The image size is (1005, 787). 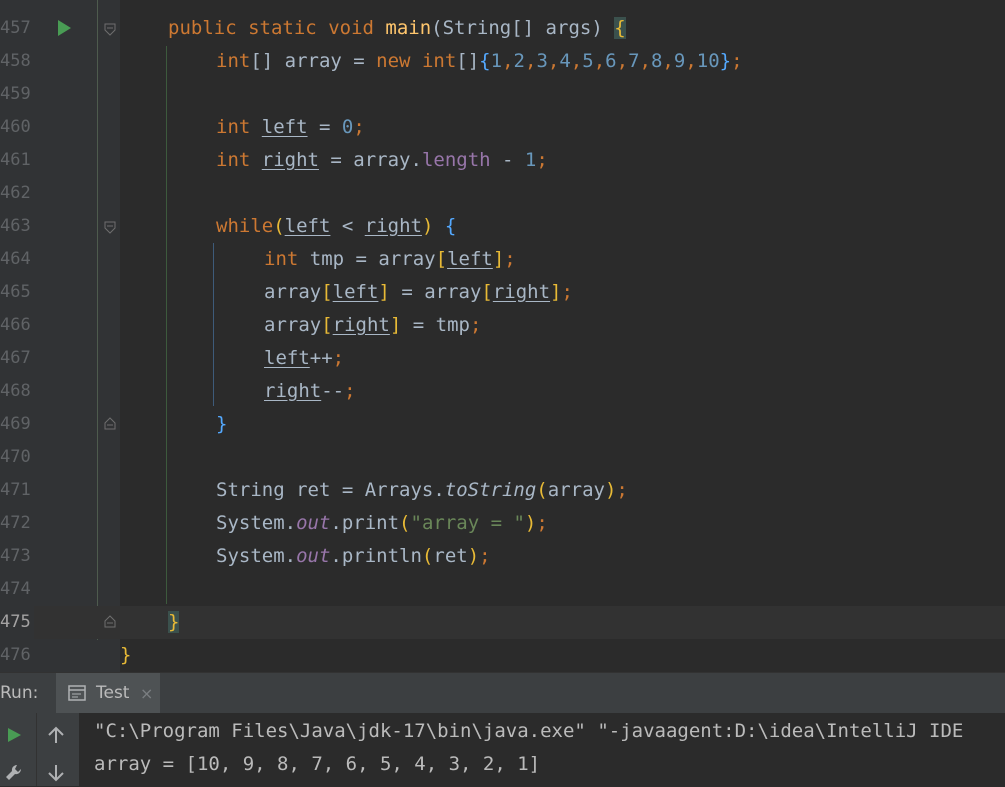 I want to click on line-number: 473, so click(x=15, y=556).